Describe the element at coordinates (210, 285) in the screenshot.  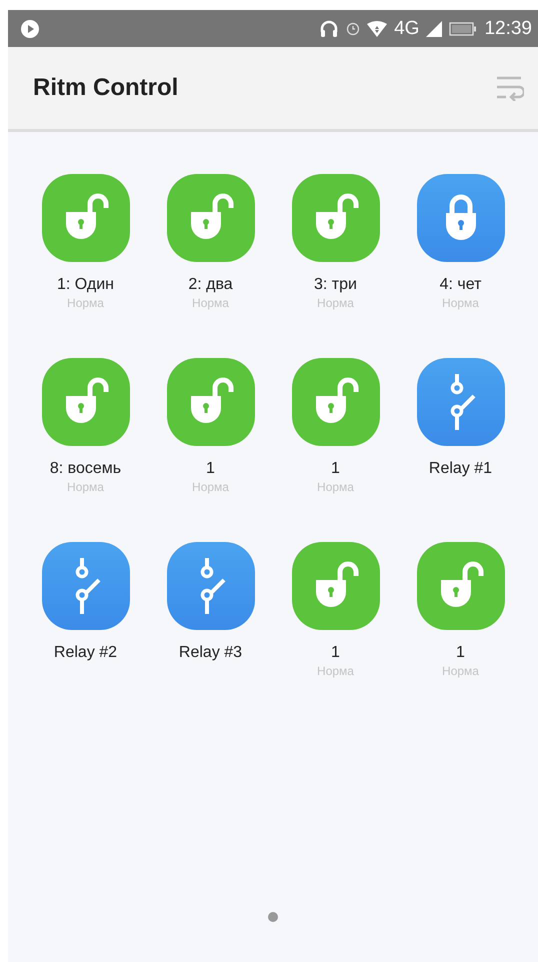
I see `device-name: 2: два` at that location.